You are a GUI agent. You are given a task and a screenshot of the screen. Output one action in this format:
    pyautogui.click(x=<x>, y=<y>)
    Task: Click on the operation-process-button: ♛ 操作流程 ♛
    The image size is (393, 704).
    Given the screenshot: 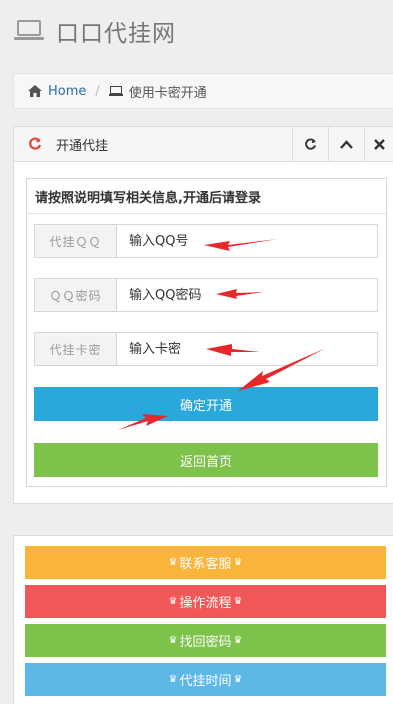 What is the action you would take?
    pyautogui.click(x=205, y=601)
    